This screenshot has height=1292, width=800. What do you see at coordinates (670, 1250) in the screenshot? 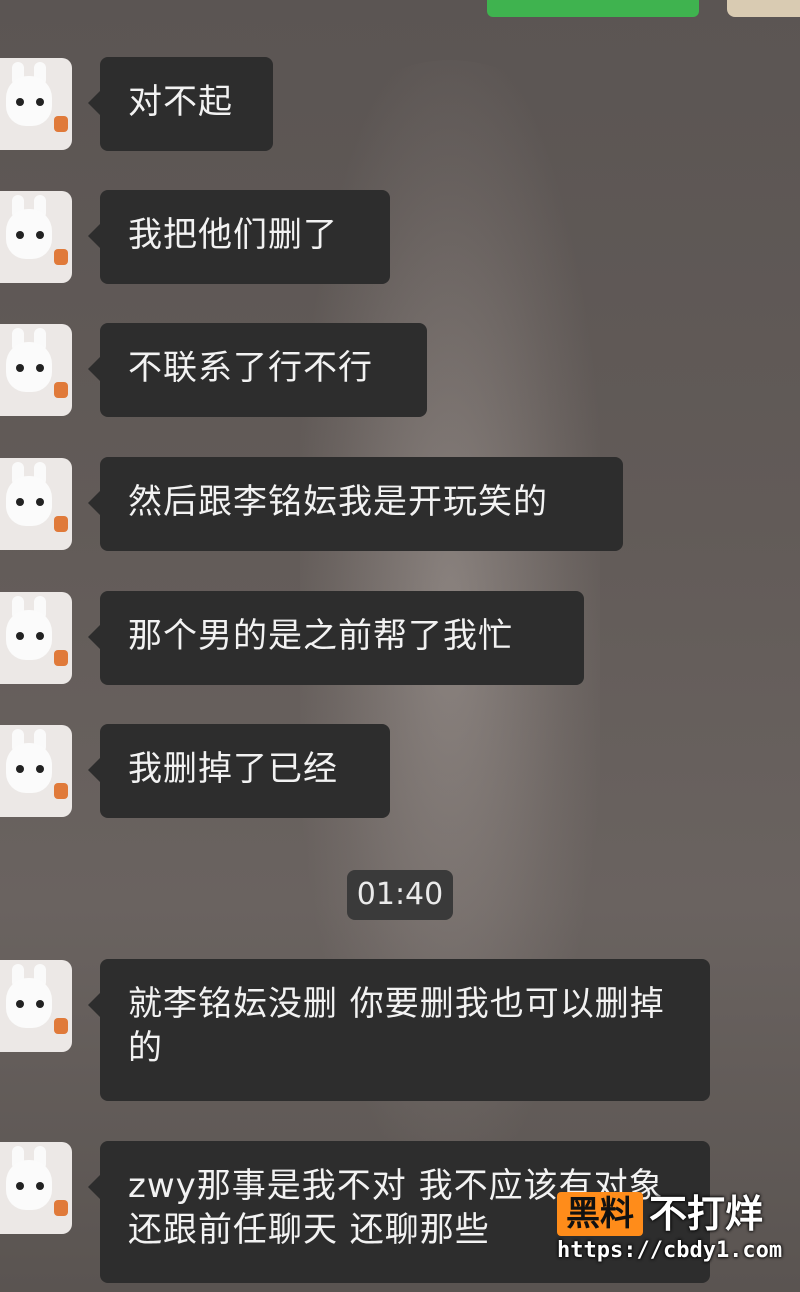
I see `watermark-url: https://cbdy1.com` at bounding box center [670, 1250].